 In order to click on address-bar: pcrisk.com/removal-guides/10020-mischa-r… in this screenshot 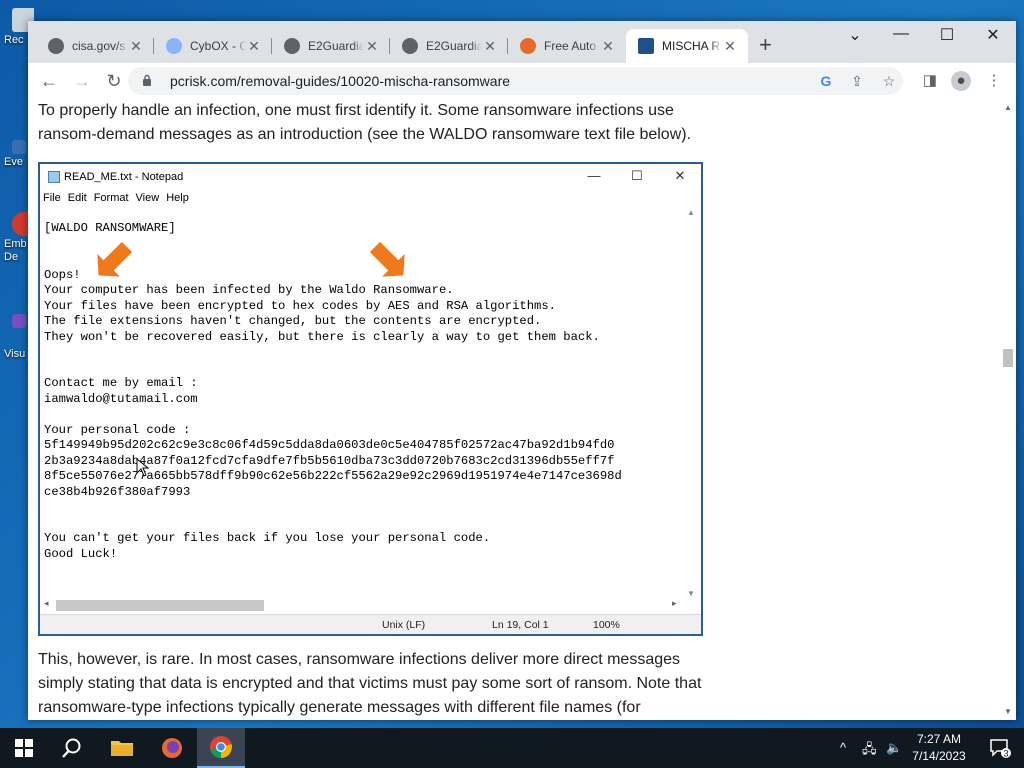, I will do `click(515, 81)`.